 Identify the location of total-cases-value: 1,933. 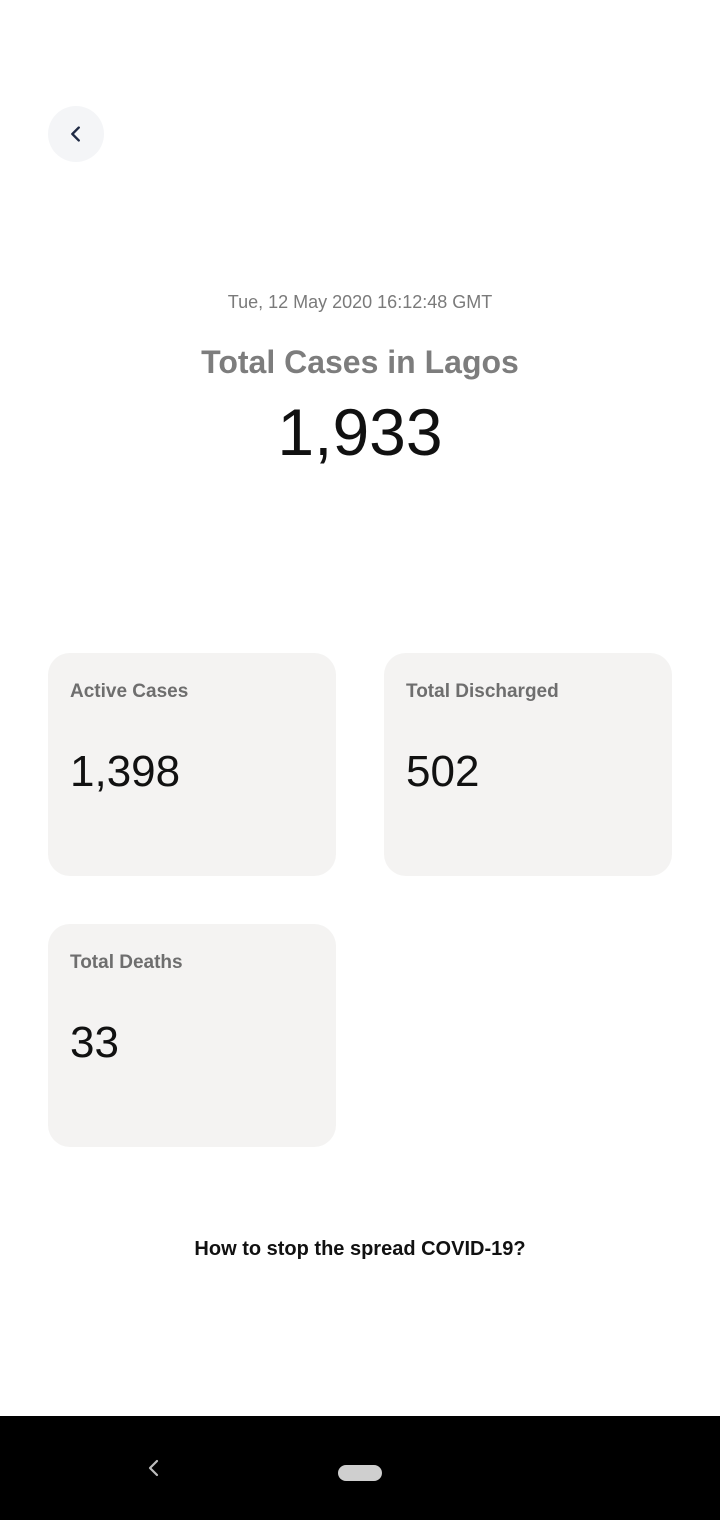
(360, 432).